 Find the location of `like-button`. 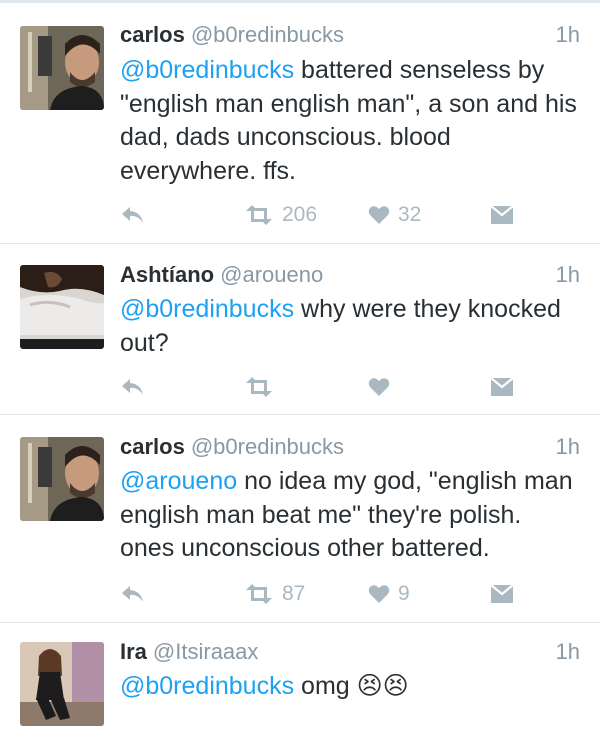

like-button is located at coordinates (379, 387).